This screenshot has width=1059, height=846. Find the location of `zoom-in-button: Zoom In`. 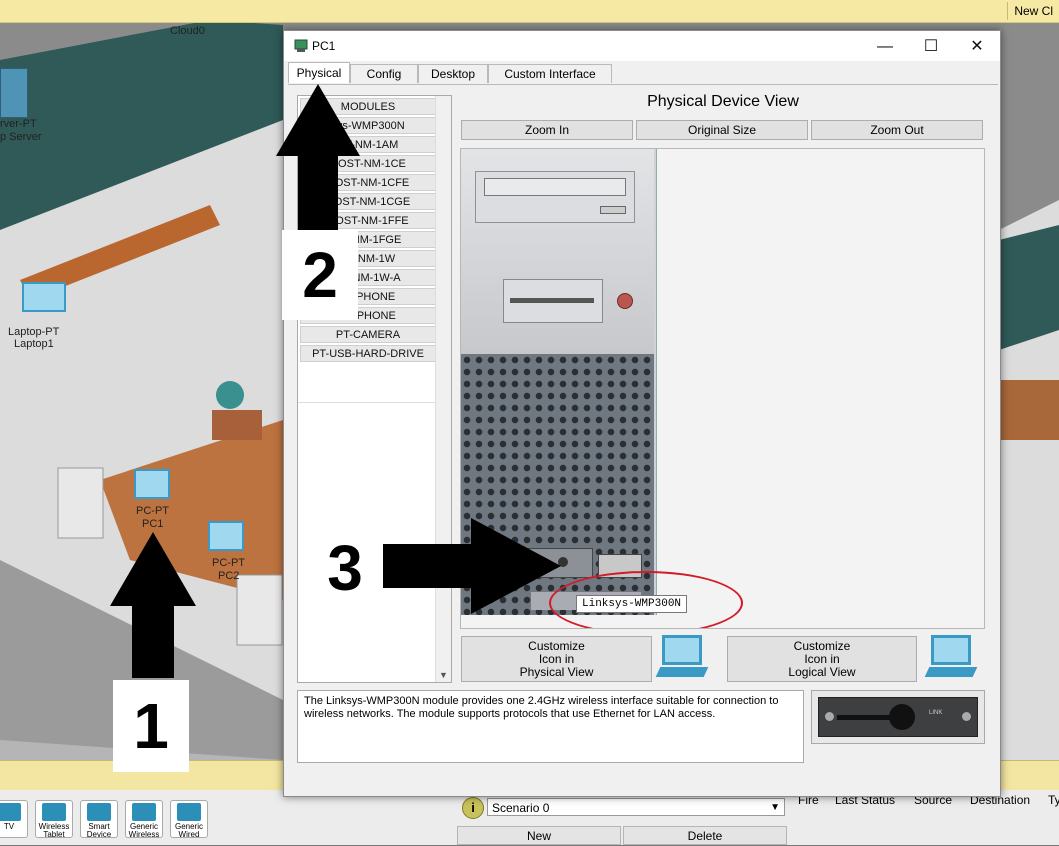

zoom-in-button: Zoom In is located at coordinates (547, 130).